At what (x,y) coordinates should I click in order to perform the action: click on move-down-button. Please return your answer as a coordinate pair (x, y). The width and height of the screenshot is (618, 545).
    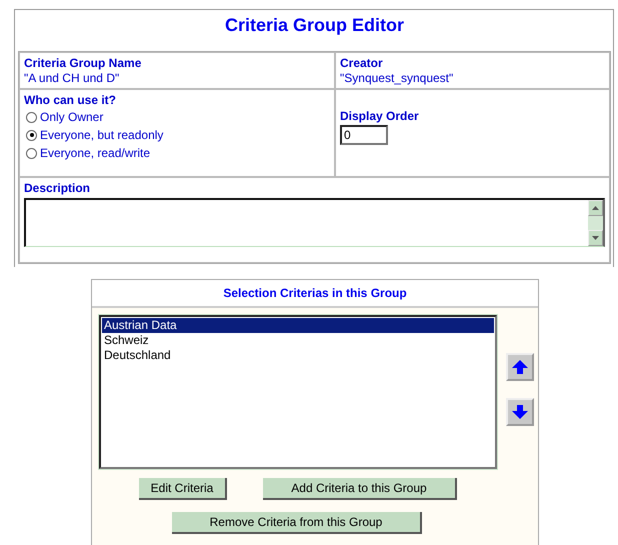
    Looking at the image, I should click on (520, 412).